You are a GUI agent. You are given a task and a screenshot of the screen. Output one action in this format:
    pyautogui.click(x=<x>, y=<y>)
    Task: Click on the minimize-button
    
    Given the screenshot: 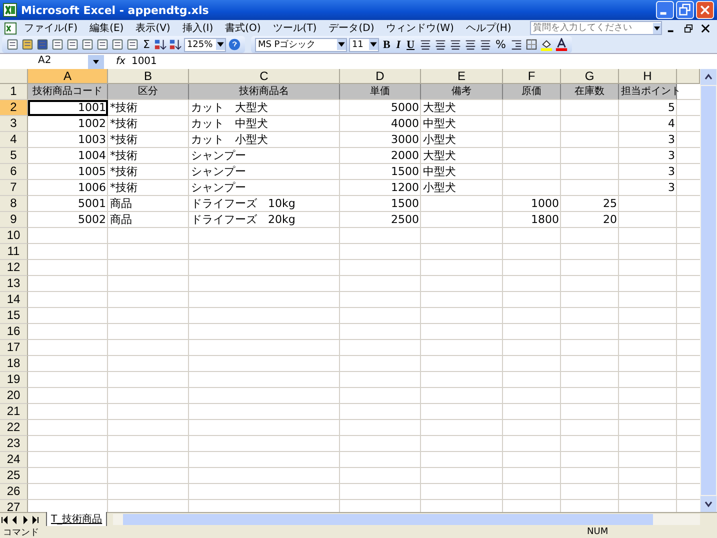 What is the action you would take?
    pyautogui.click(x=665, y=10)
    